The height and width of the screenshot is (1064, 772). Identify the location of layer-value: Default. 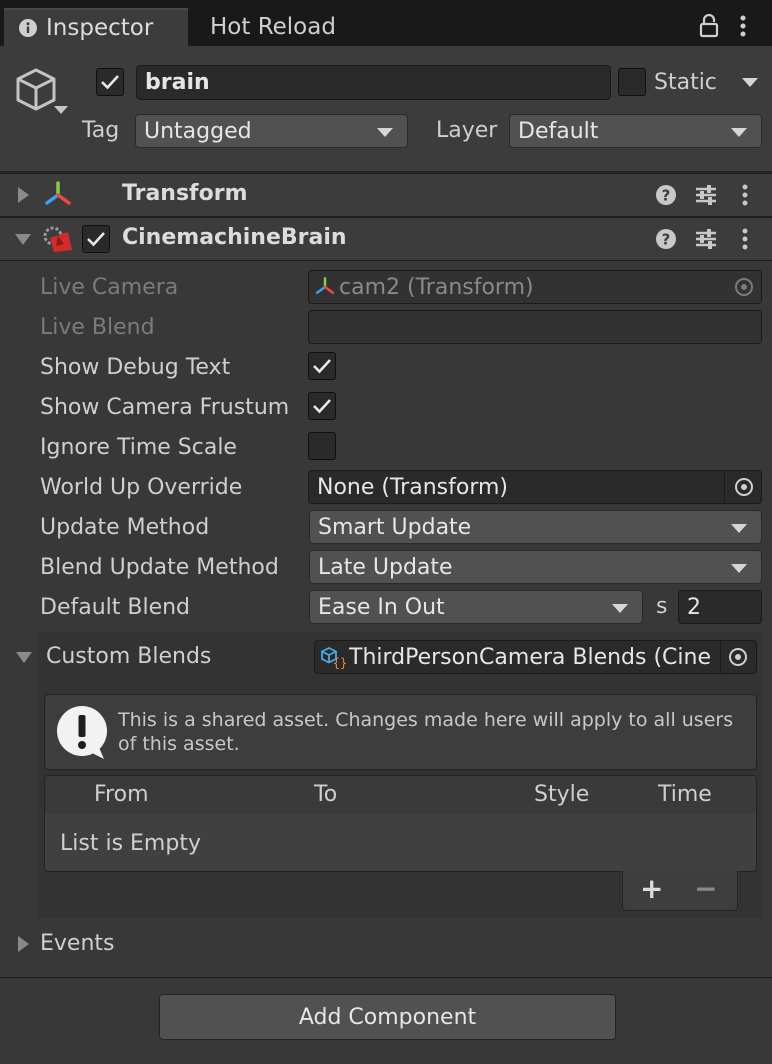
(558, 131).